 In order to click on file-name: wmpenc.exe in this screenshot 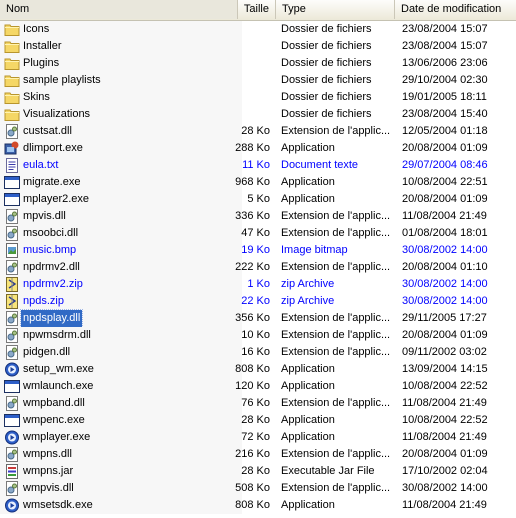, I will do `click(54, 420)`.